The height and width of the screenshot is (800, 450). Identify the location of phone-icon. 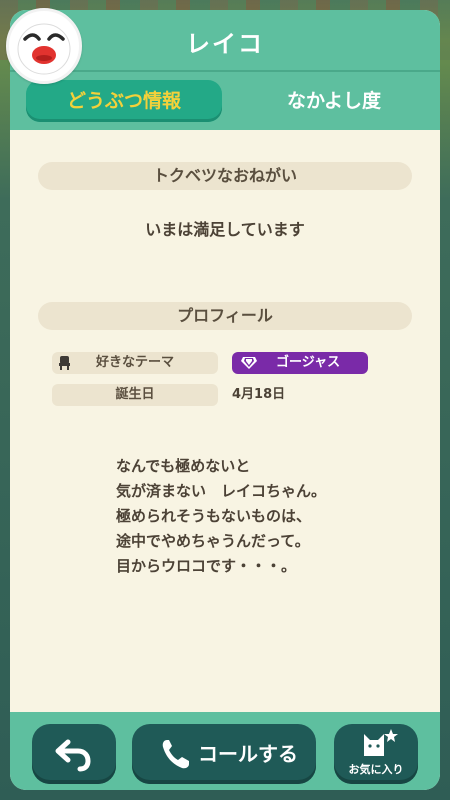
(175, 756).